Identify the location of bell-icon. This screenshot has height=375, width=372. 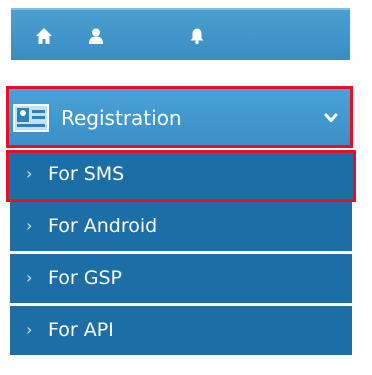
(197, 36).